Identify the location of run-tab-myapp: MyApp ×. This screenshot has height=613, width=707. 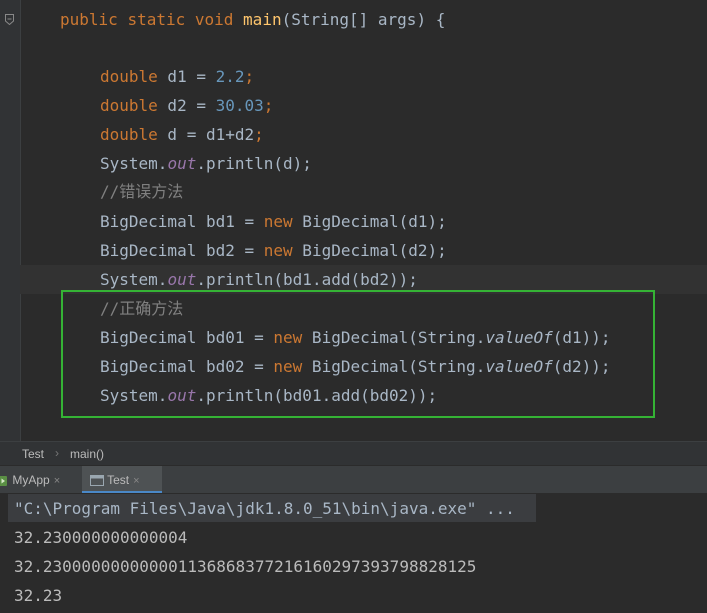
(40, 480).